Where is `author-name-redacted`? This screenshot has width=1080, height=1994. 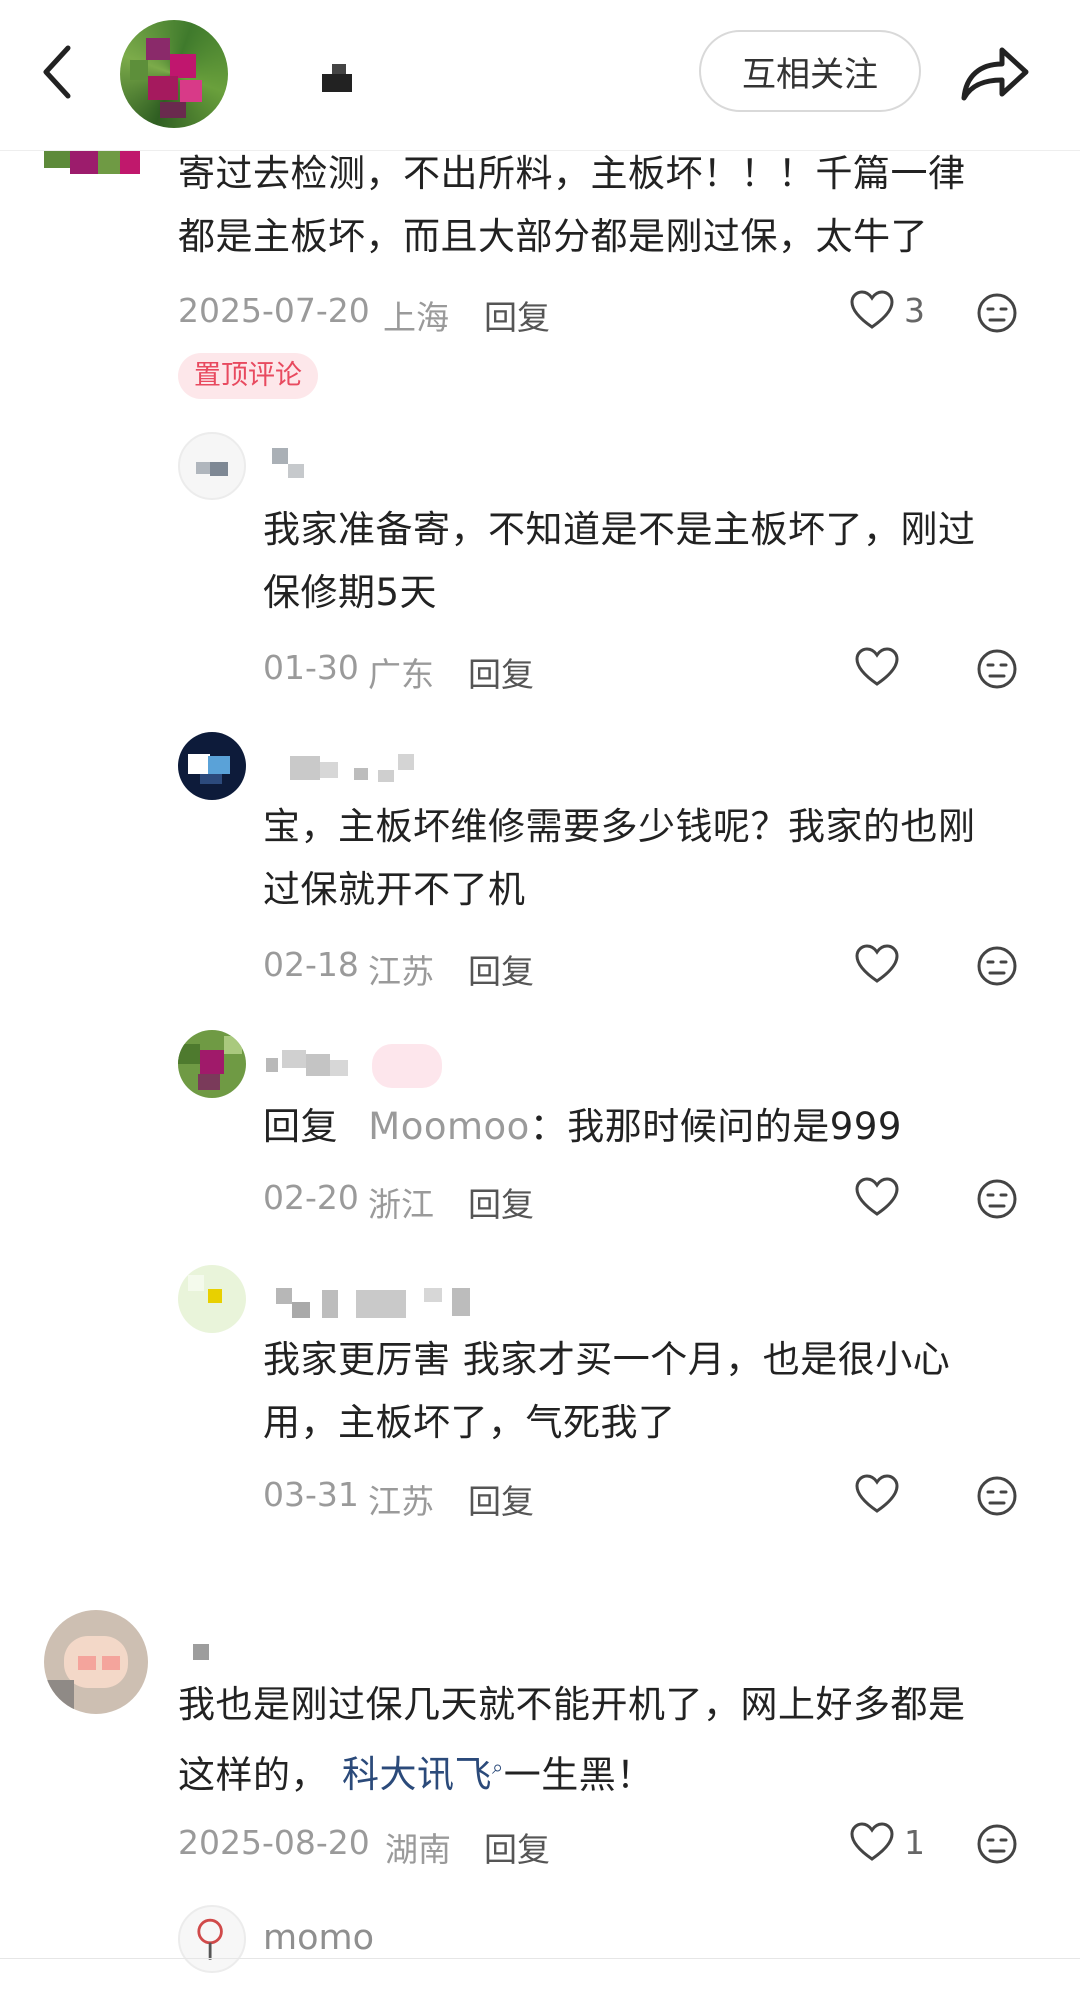
author-name-redacted is located at coordinates (337, 78).